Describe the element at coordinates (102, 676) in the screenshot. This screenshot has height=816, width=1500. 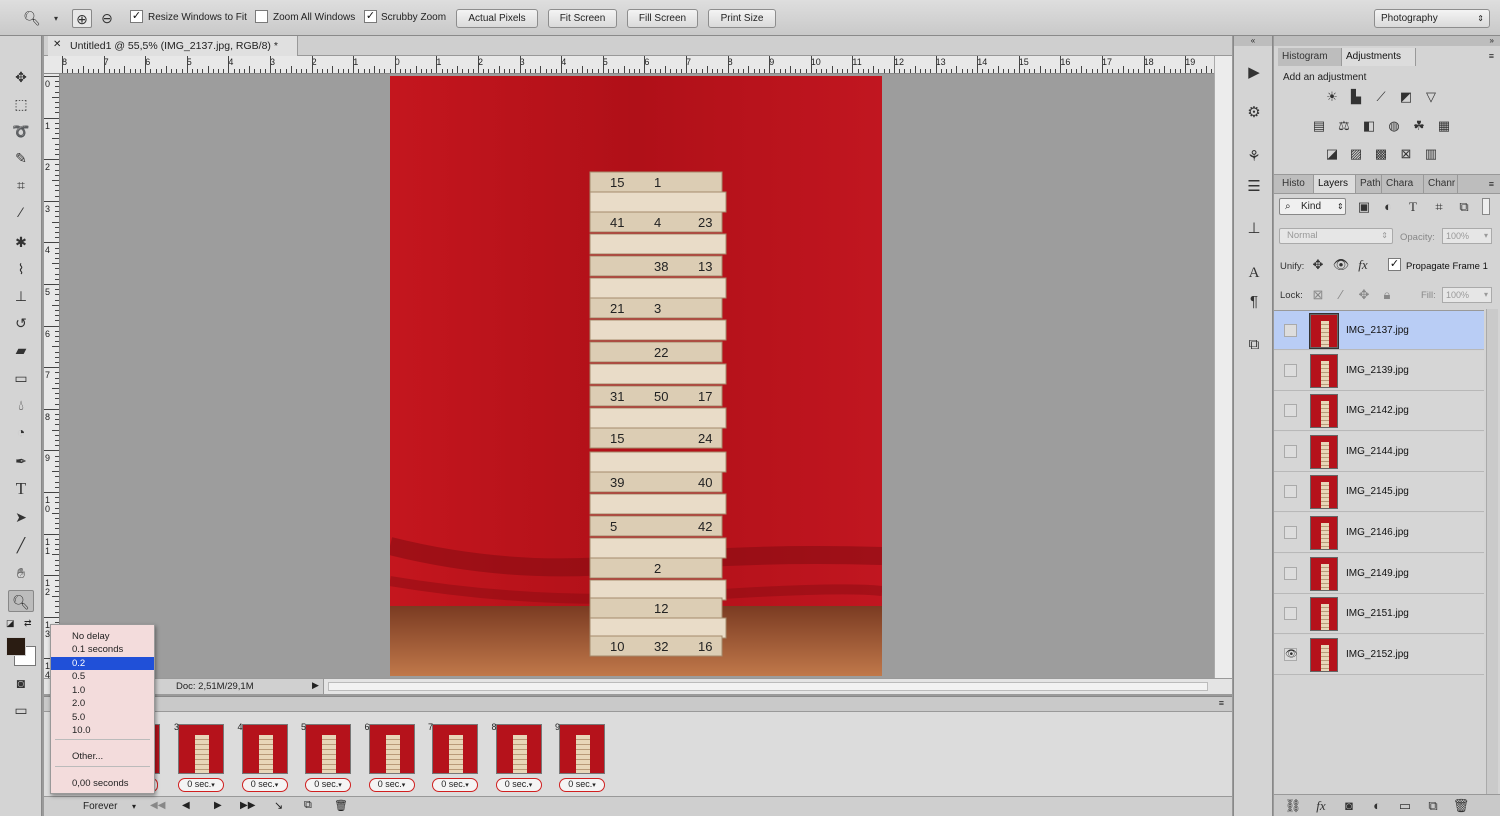
I see `delay-option: 0.5` at that location.